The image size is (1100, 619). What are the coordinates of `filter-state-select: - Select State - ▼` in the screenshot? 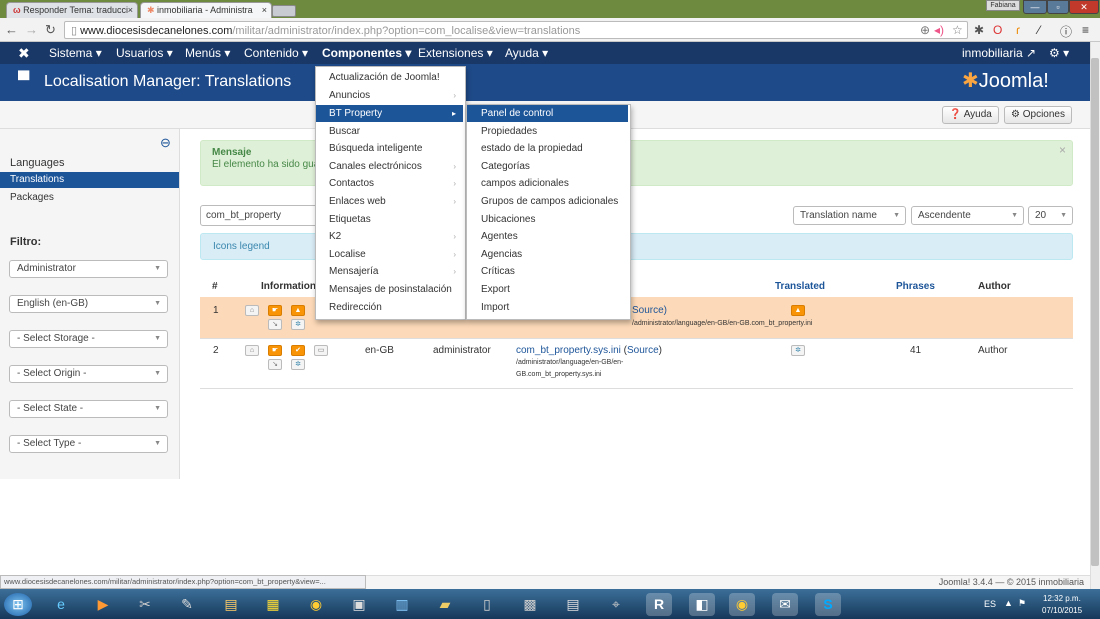 It's located at (88, 409).